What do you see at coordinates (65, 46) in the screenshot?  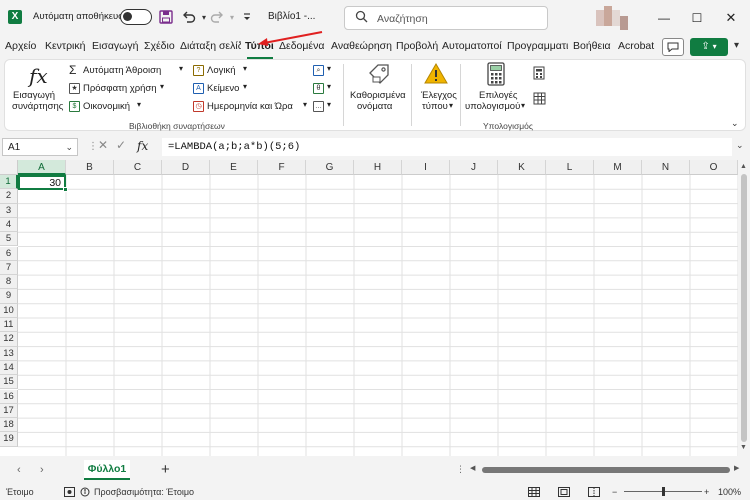 I see `tab-home: Κεντρική` at bounding box center [65, 46].